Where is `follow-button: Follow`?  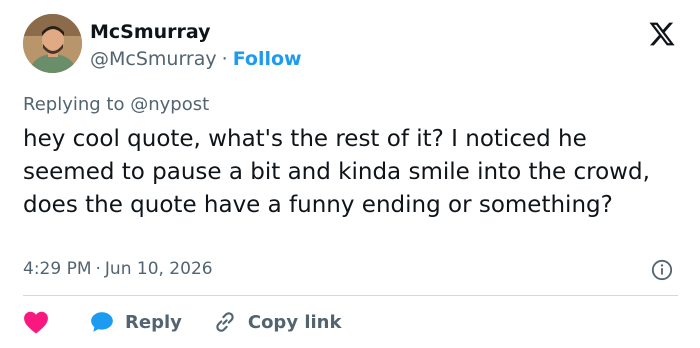 follow-button: Follow is located at coordinates (267, 59).